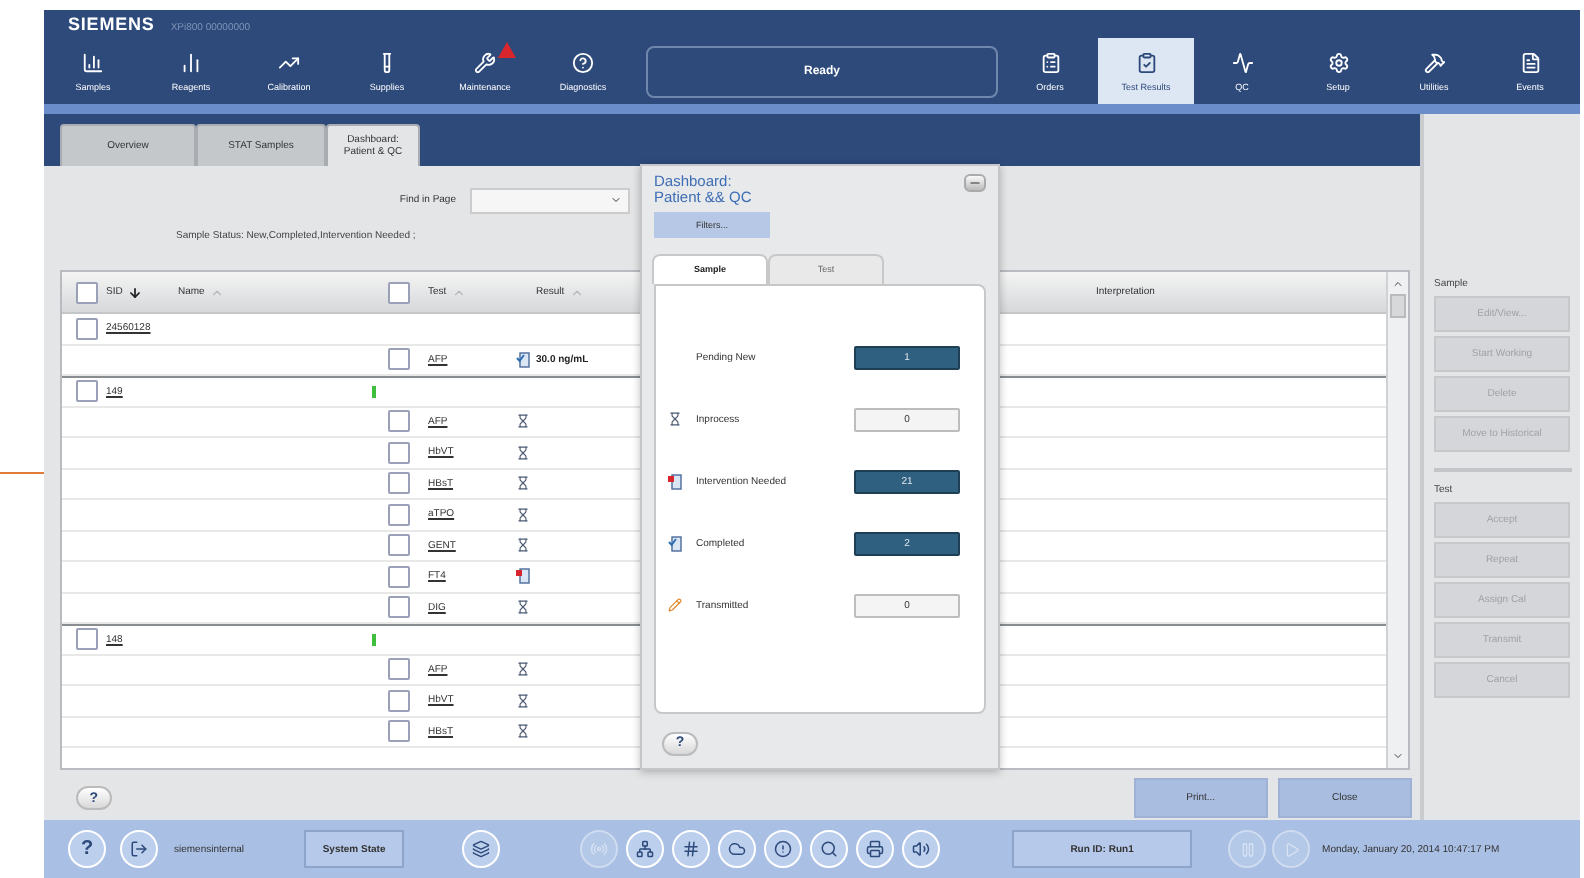  I want to click on document-icon, so click(1530, 62).